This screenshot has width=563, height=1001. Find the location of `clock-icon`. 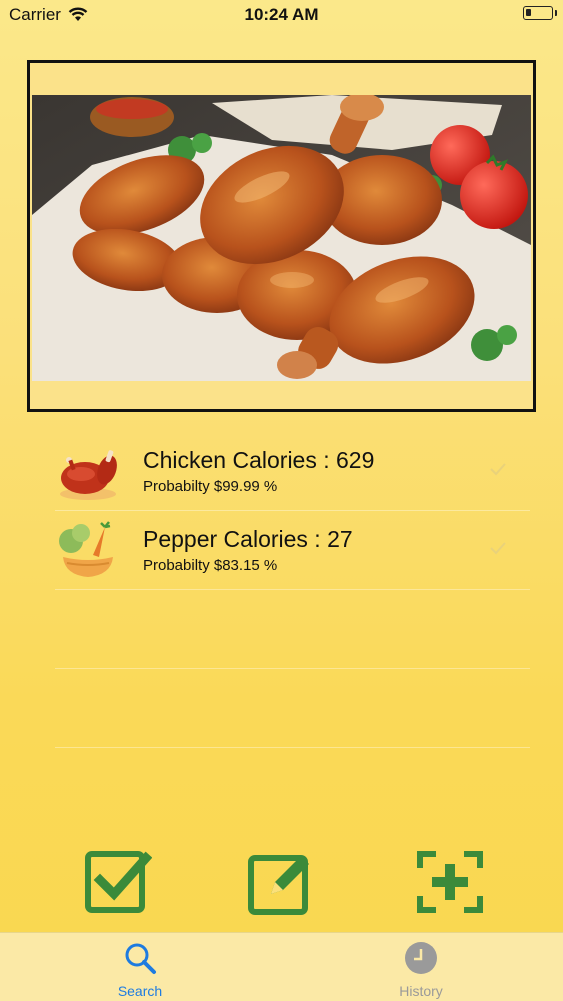

clock-icon is located at coordinates (421, 958).